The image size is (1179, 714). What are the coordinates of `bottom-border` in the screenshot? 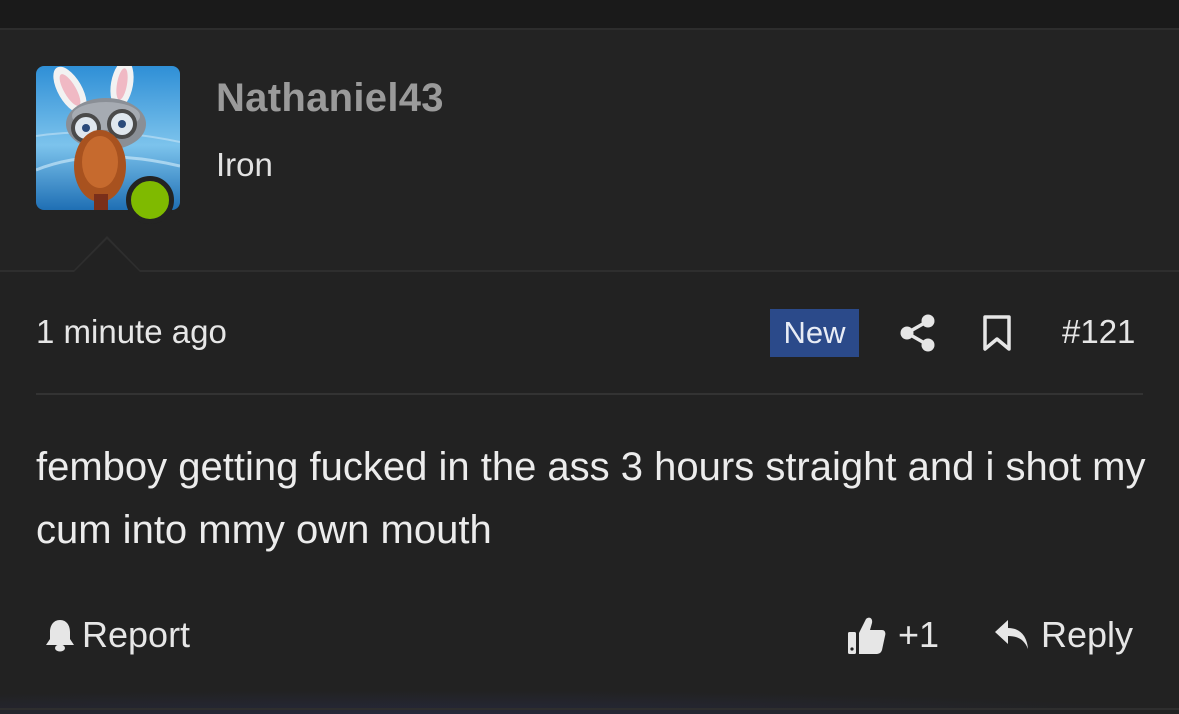 It's located at (589, 709).